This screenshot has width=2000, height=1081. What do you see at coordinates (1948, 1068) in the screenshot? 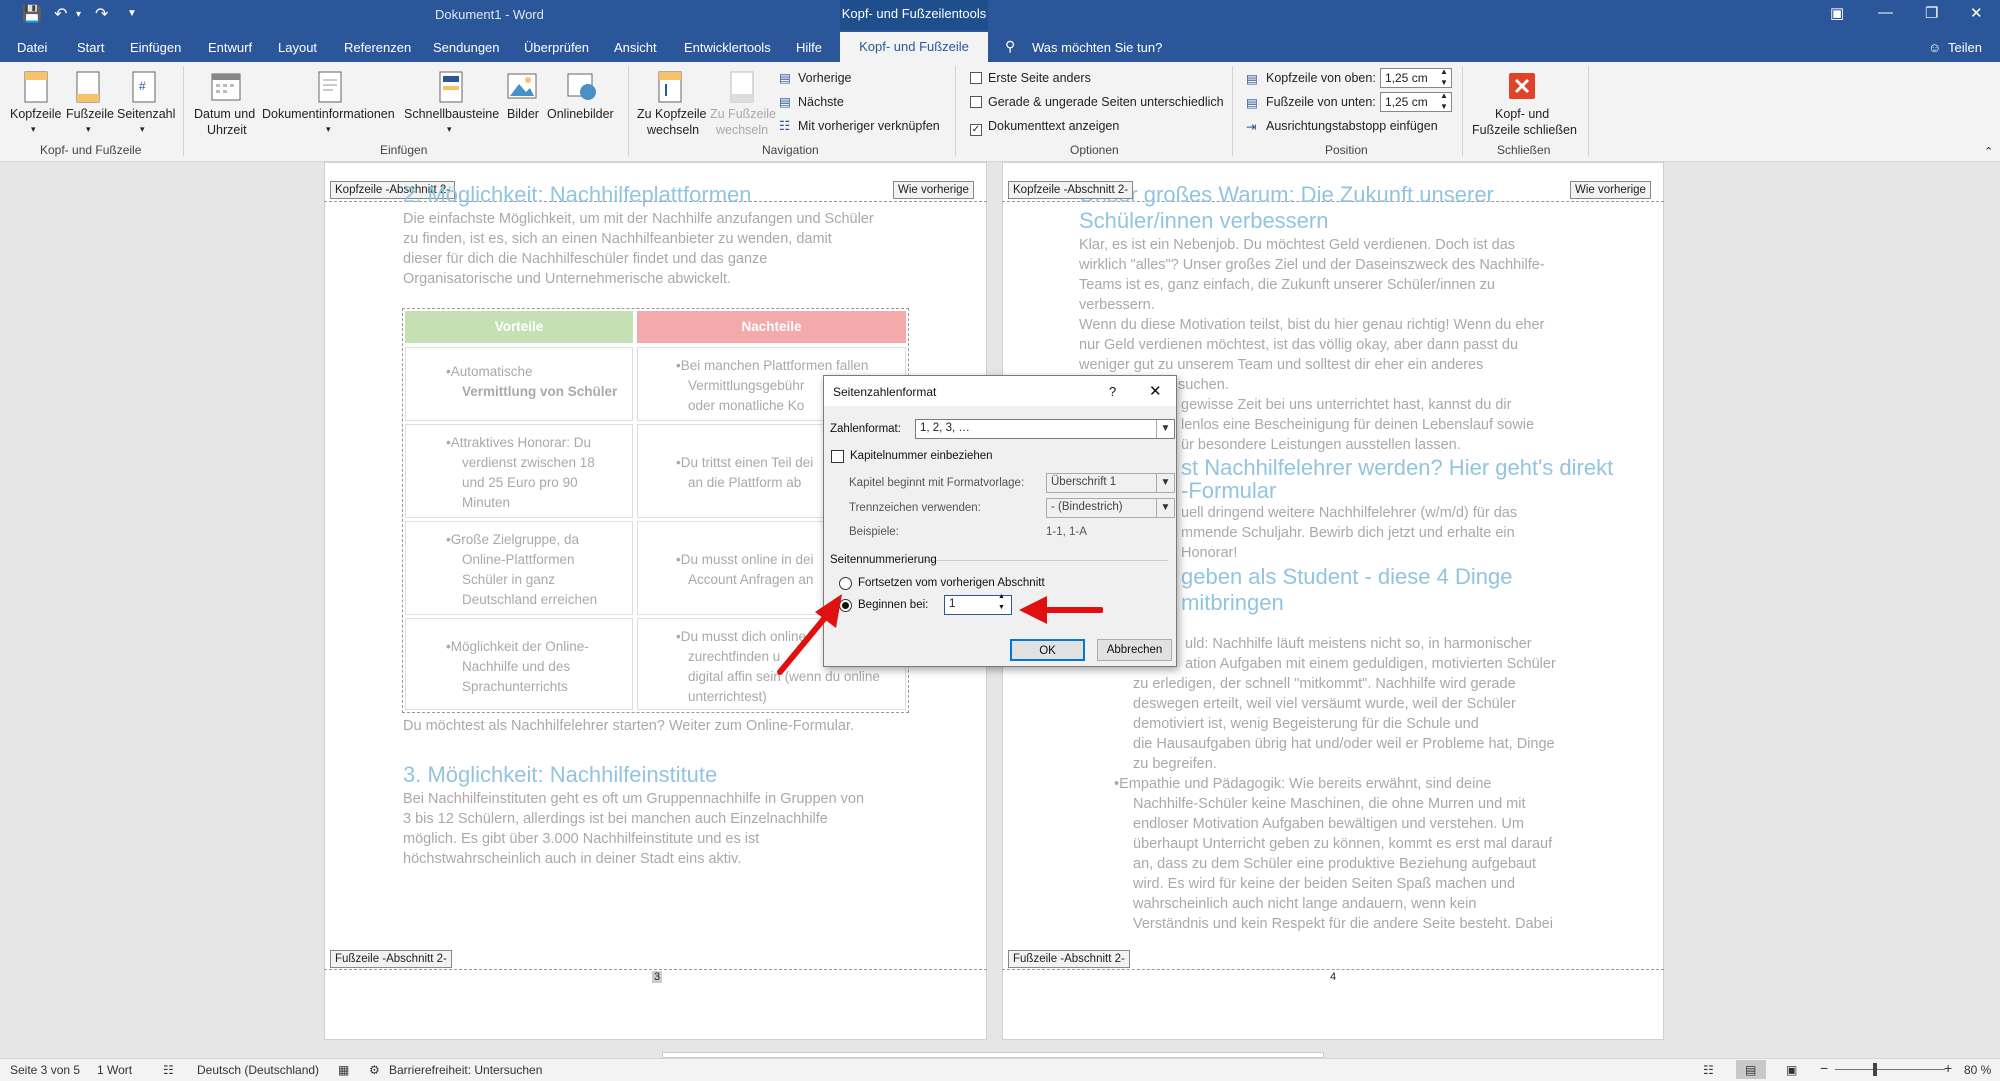
I see `zoom-in-icon: +` at bounding box center [1948, 1068].